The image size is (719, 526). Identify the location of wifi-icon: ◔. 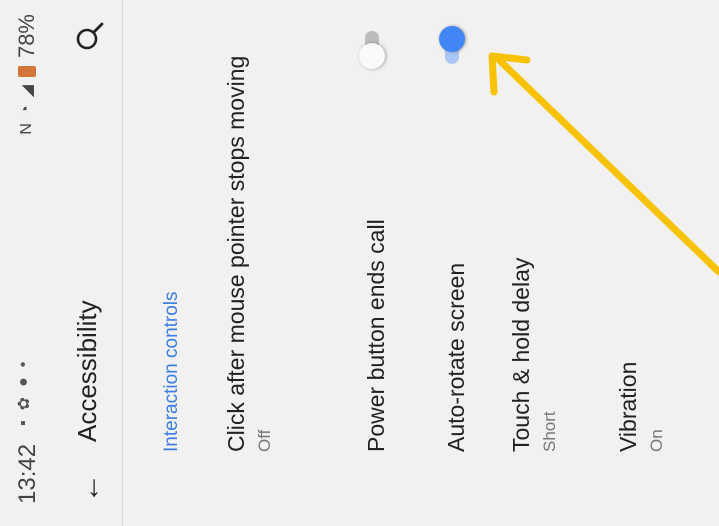
(26, 110).